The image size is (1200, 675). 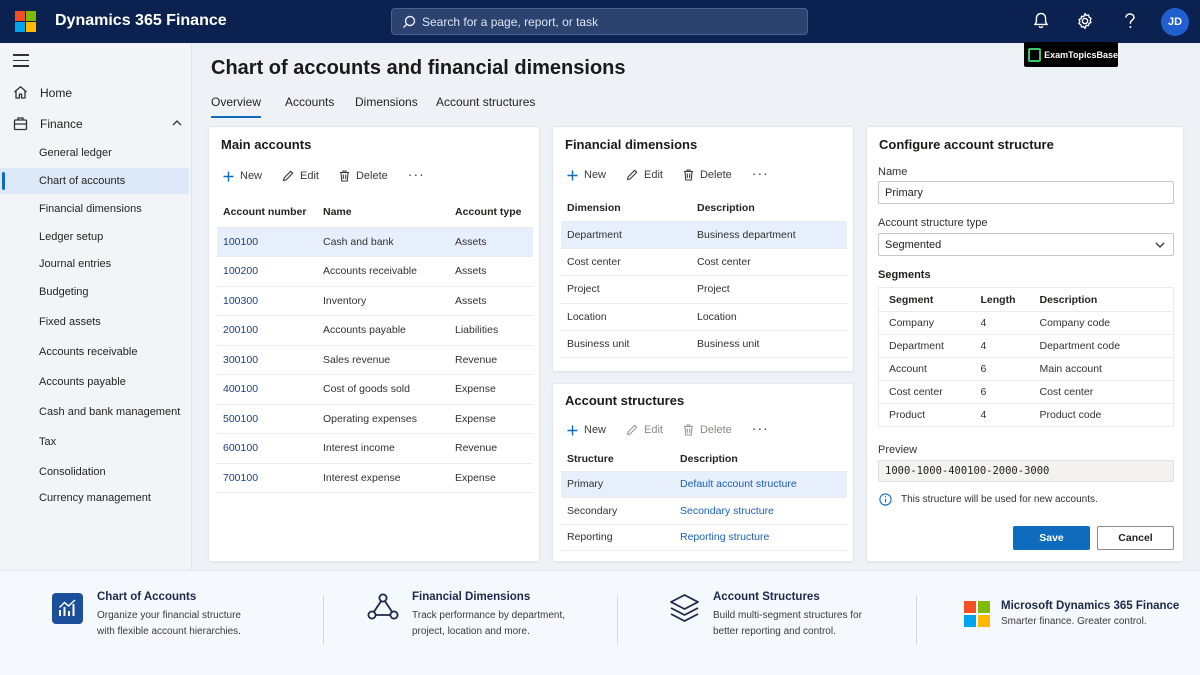 What do you see at coordinates (267, 212) in the screenshot?
I see `column-header: Account number` at bounding box center [267, 212].